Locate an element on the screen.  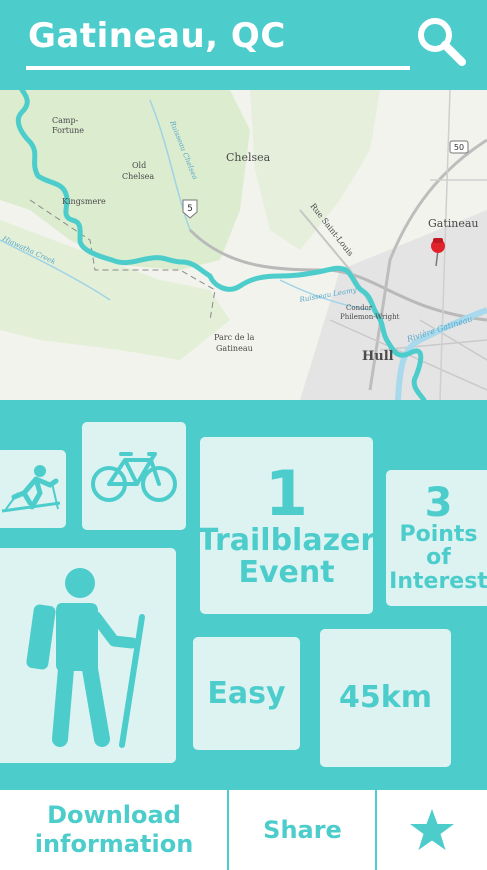
search-icon is located at coordinates (441, 41).